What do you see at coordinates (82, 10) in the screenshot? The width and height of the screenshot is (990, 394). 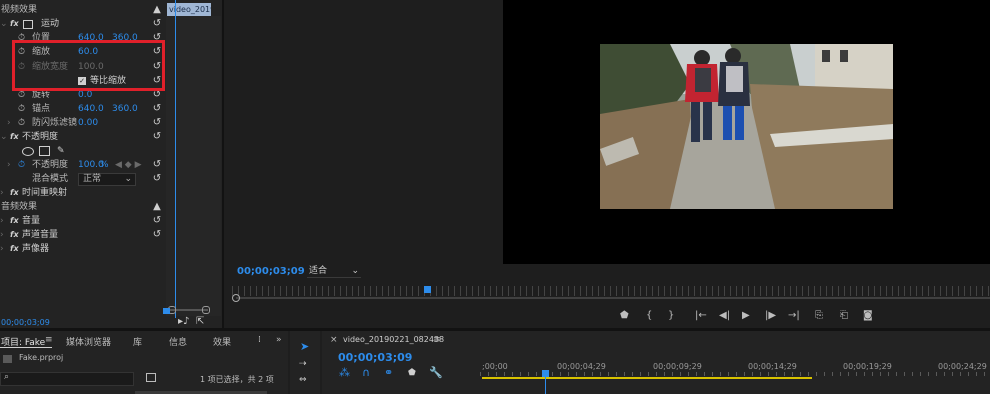 I see `video-effects-header: 视频效果 ▲` at bounding box center [82, 10].